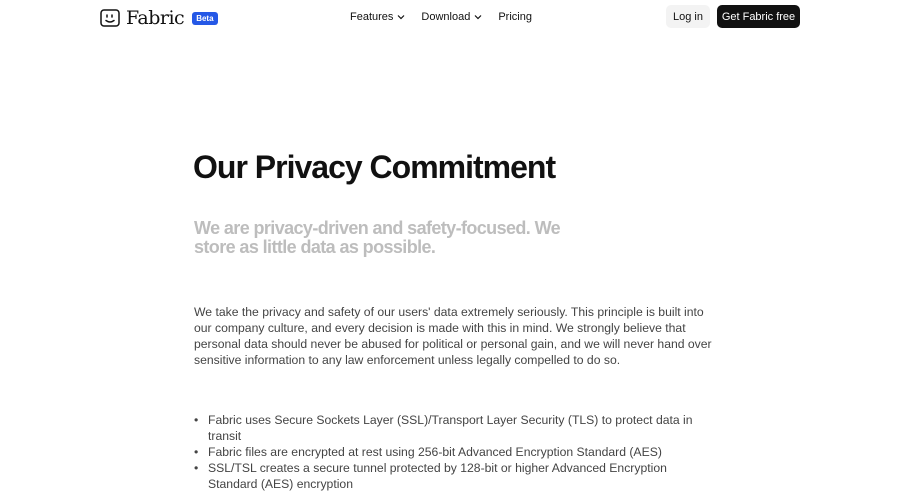 This screenshot has width=900, height=492. Describe the element at coordinates (688, 16) in the screenshot. I see `login-button: Log in` at that location.